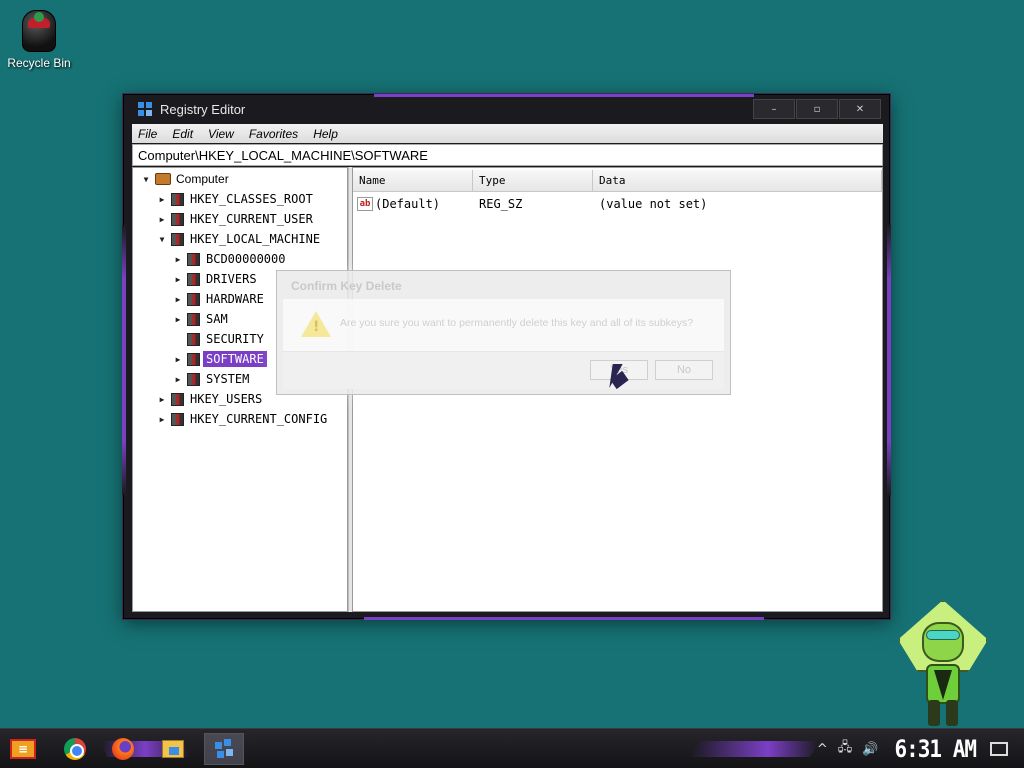 The width and height of the screenshot is (1024, 768). What do you see at coordinates (935, 749) in the screenshot?
I see `clock: 6:31 AM` at bounding box center [935, 749].